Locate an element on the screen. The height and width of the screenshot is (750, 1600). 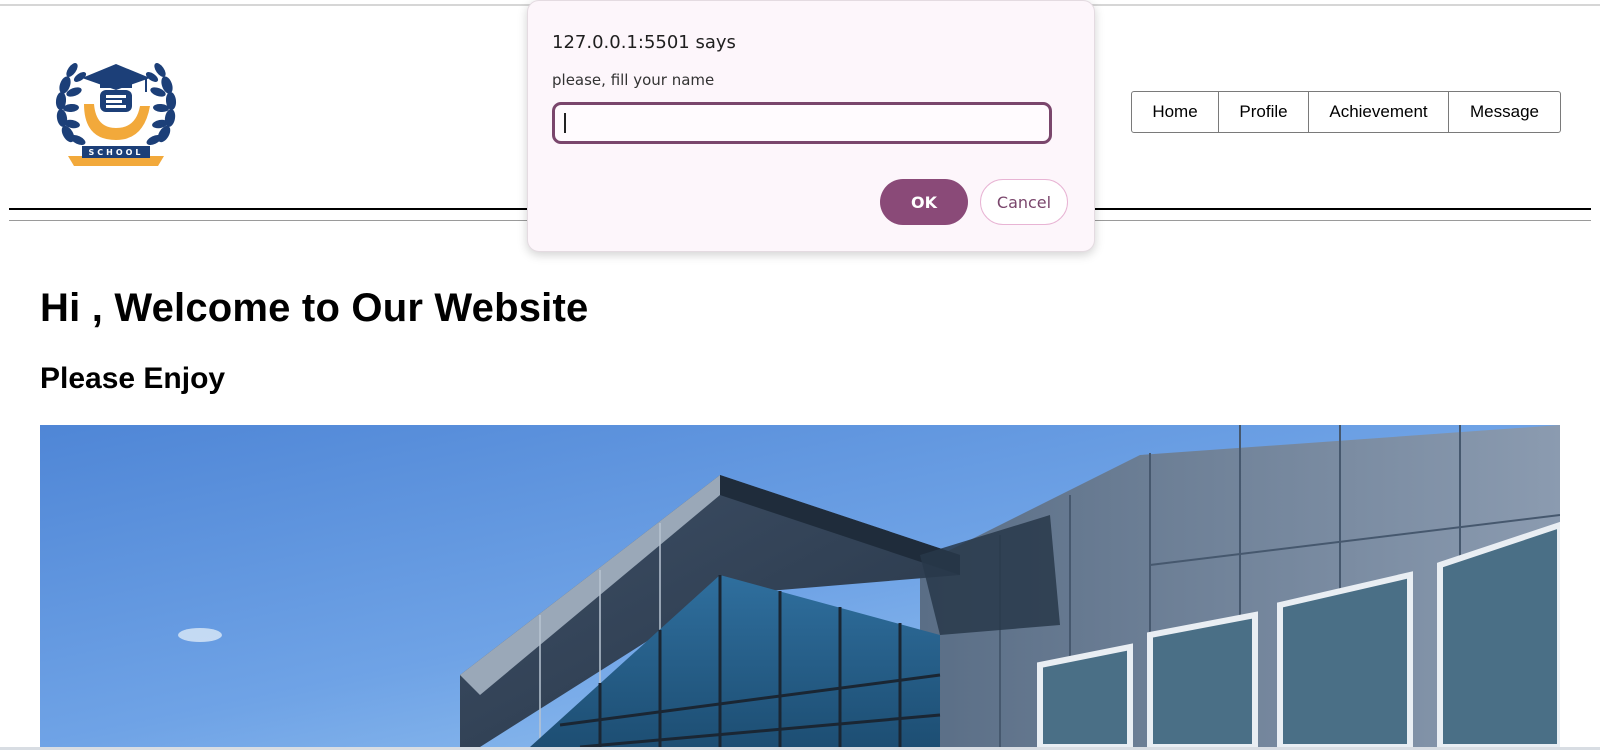
main-nav: Home Profile Achievement Message is located at coordinates (1346, 112).